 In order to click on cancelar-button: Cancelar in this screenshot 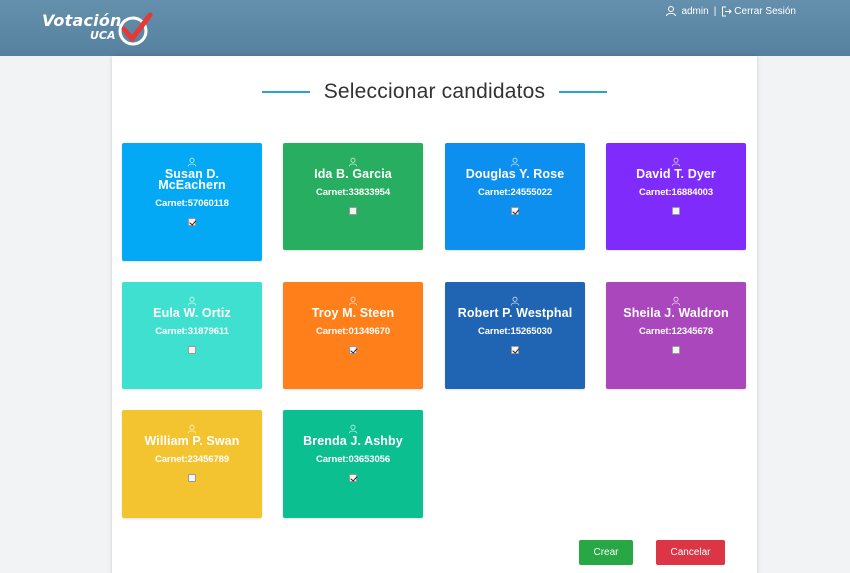, I will do `click(690, 552)`.